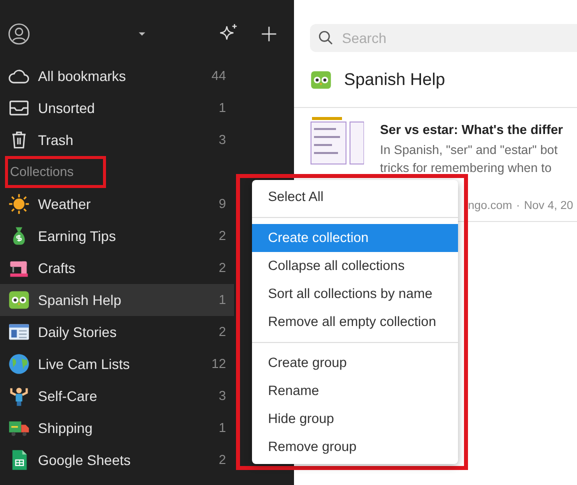 The image size is (577, 485). I want to click on bookmark-date: Nov 4, 20, so click(549, 206).